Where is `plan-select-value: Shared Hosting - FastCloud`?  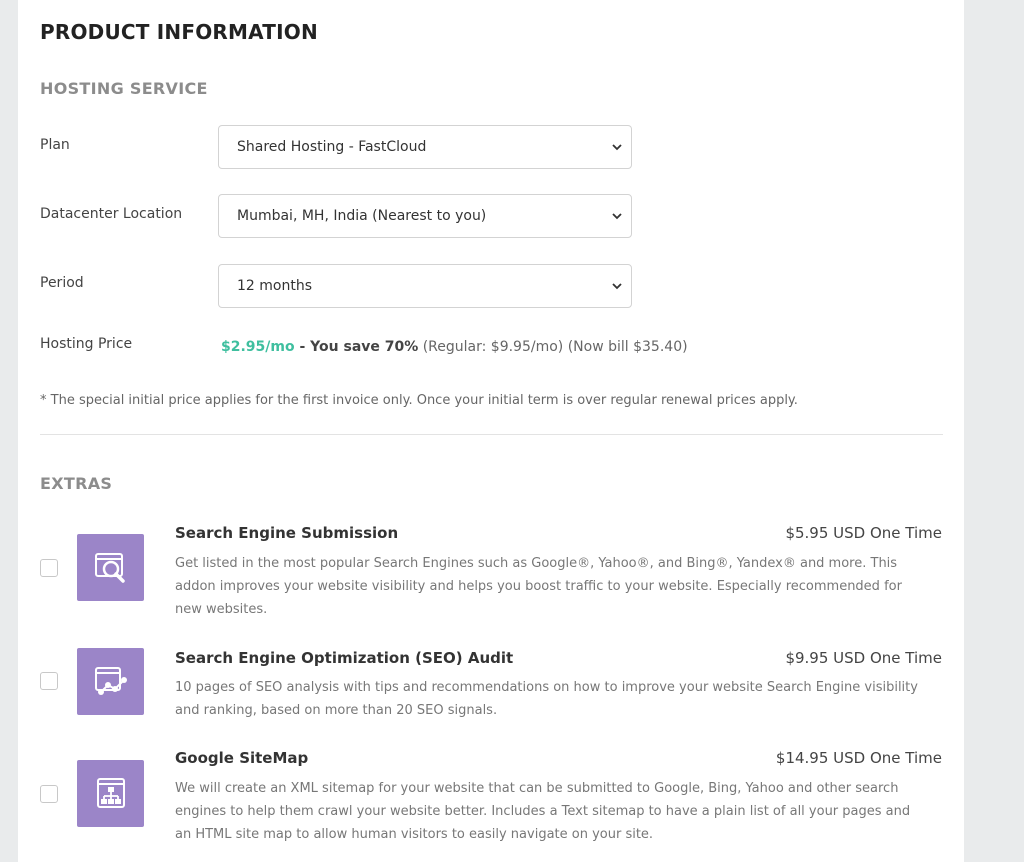 plan-select-value: Shared Hosting - FastCloud is located at coordinates (332, 147).